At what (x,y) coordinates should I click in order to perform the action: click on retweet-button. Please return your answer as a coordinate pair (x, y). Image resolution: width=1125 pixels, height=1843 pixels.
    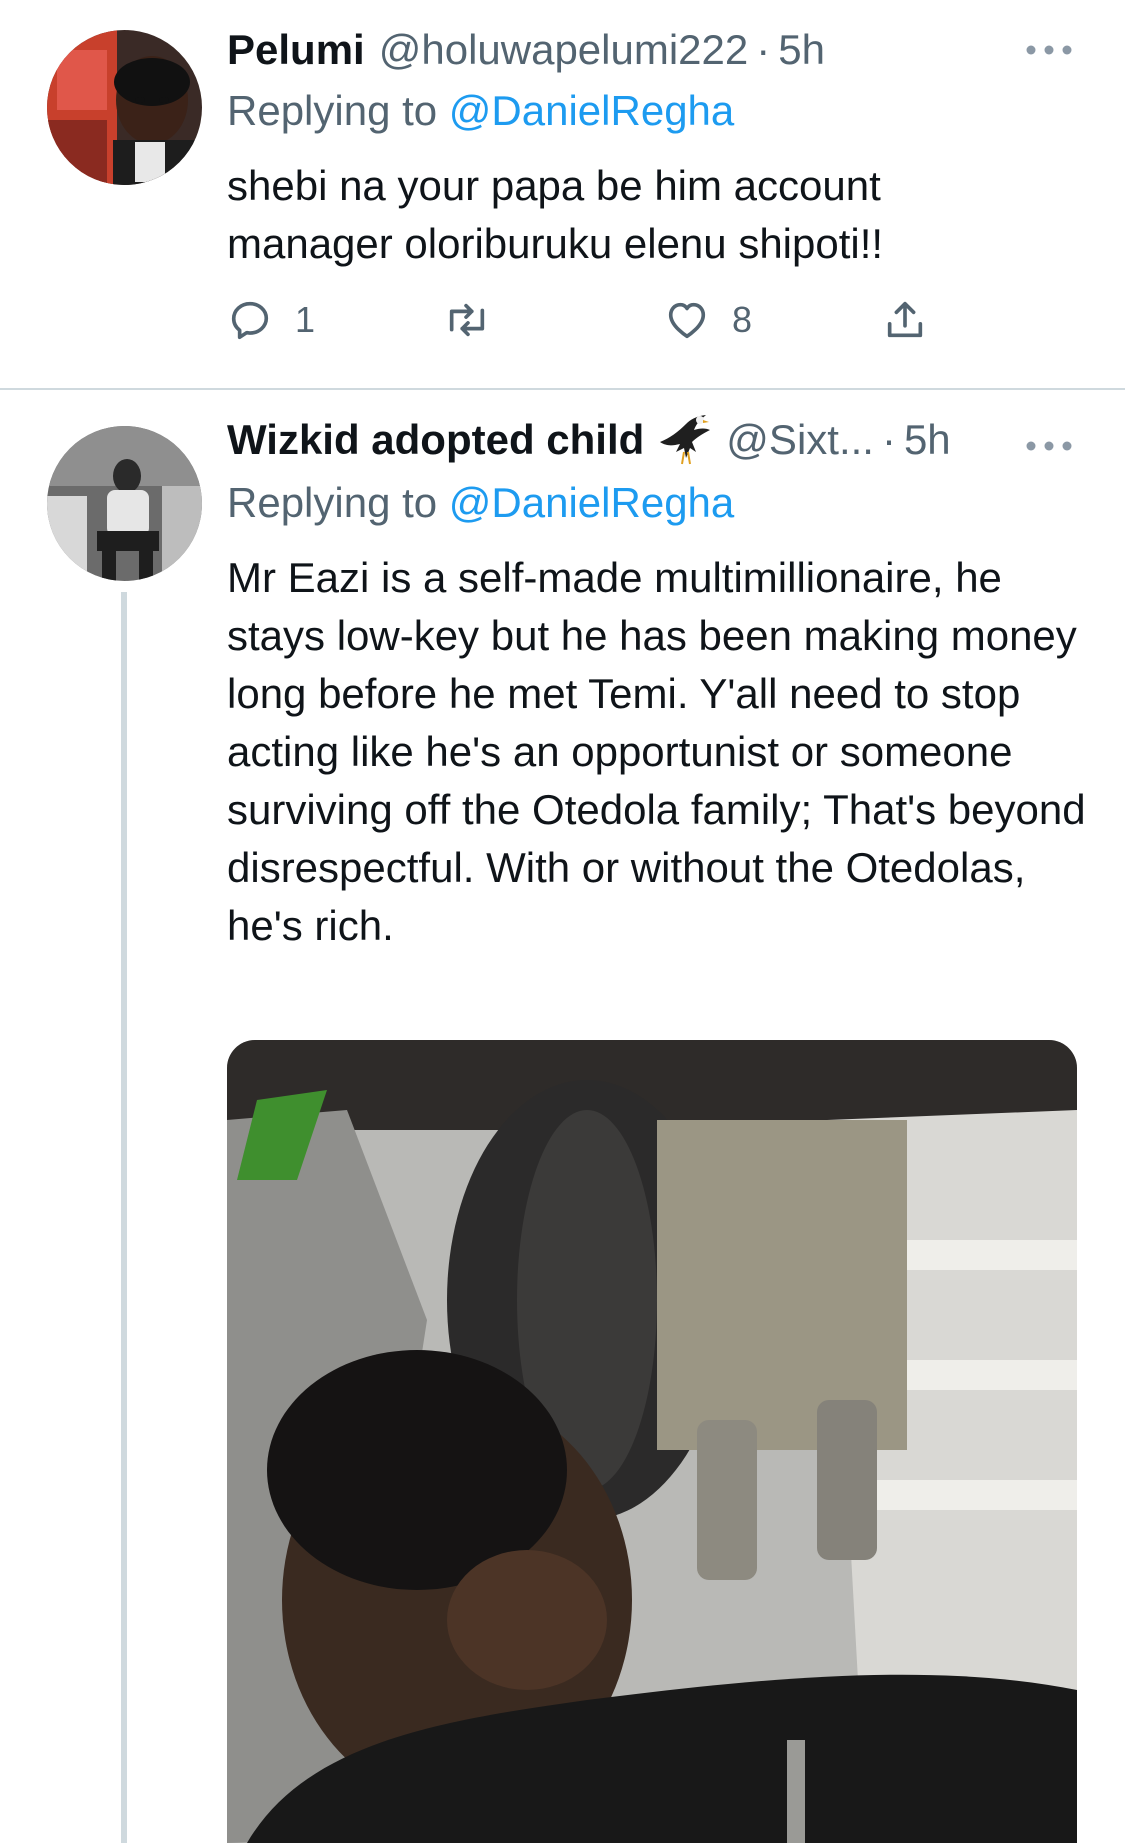
    Looking at the image, I should click on (478, 320).